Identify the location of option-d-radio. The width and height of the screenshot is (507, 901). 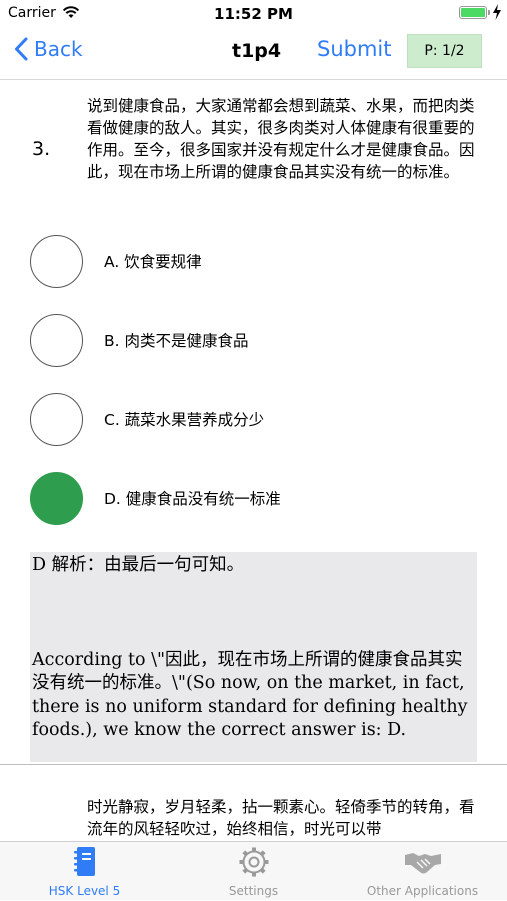
(56, 498).